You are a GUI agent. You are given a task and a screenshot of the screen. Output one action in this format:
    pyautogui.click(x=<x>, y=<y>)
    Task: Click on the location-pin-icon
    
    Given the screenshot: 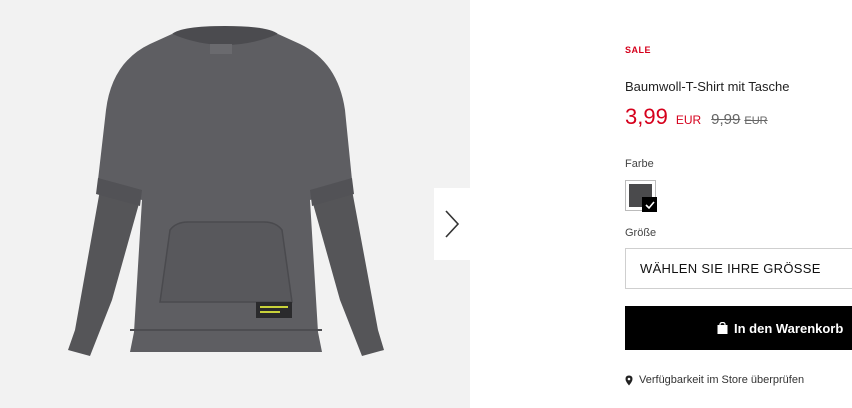 What is the action you would take?
    pyautogui.click(x=629, y=380)
    